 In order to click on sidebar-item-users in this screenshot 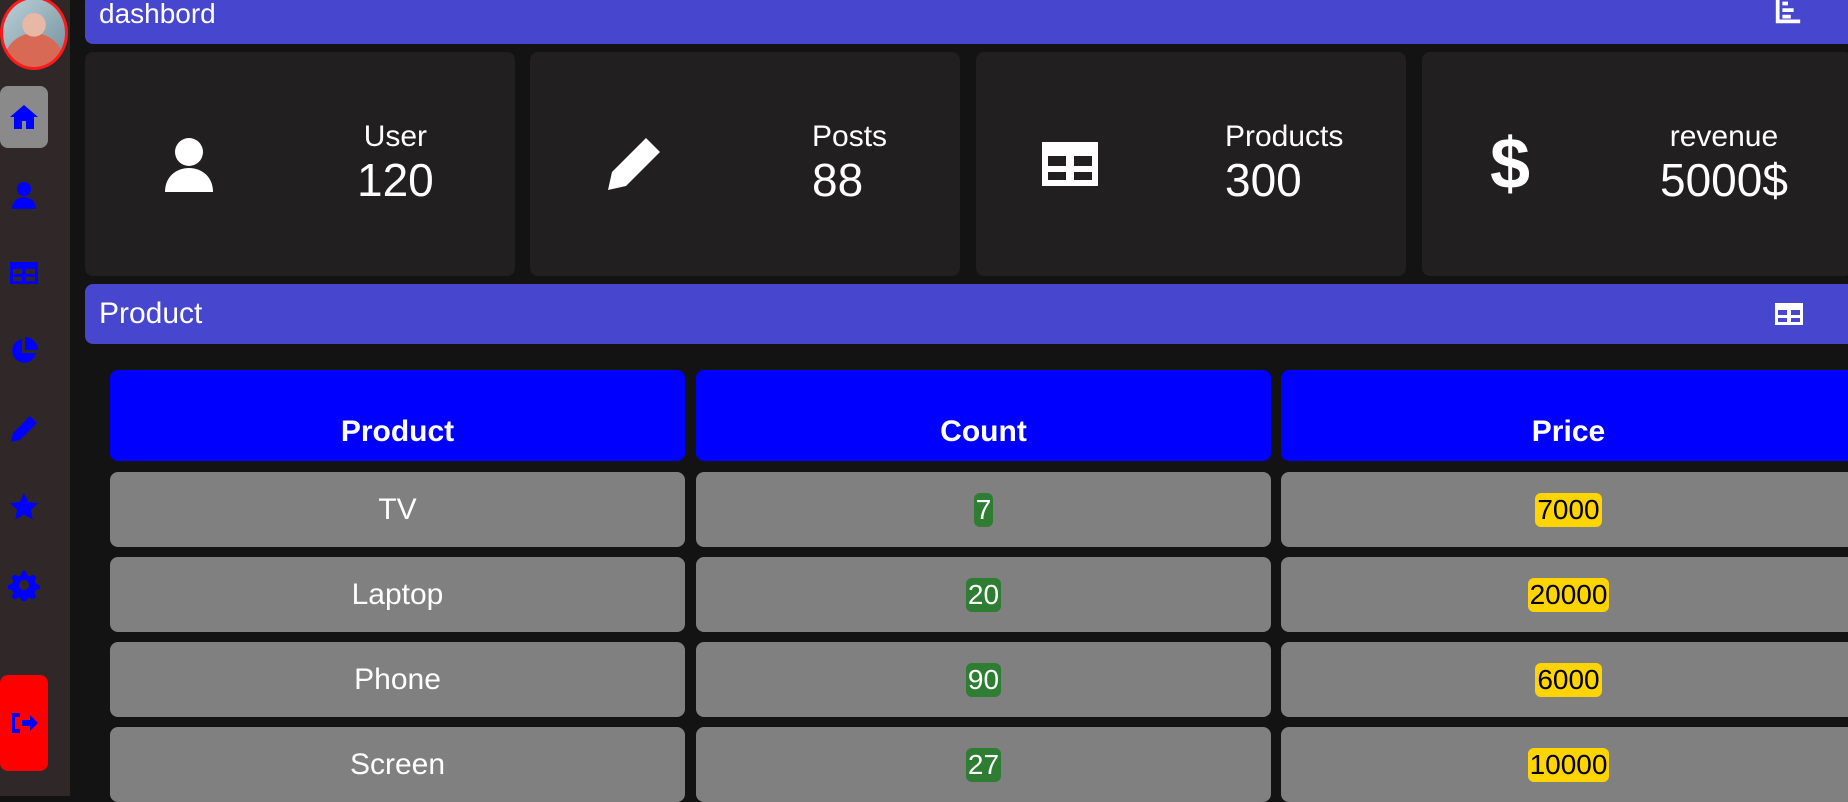, I will do `click(24, 195)`.